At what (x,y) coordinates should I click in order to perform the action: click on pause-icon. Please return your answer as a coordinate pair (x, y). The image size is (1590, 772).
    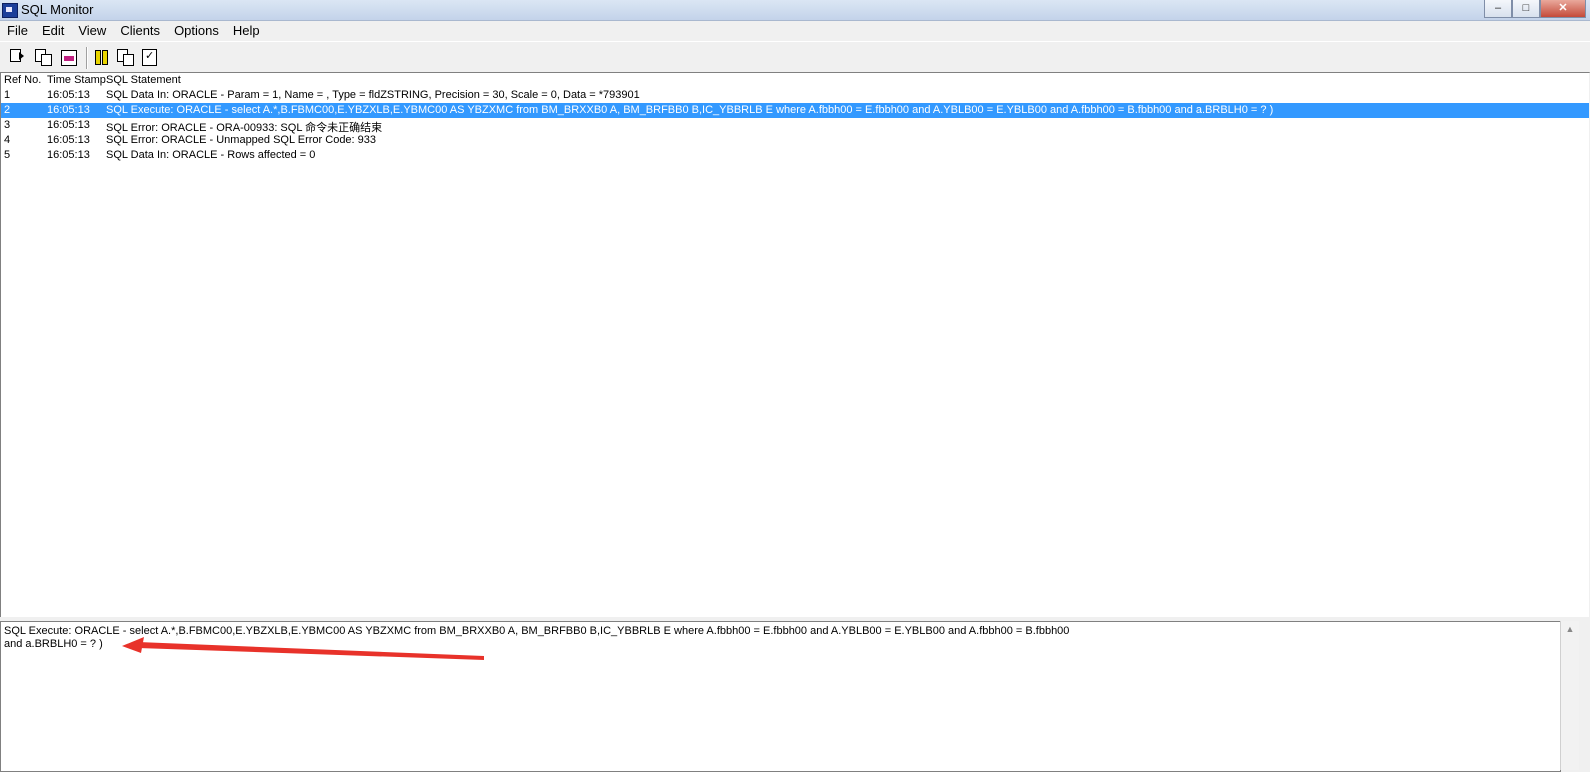
    Looking at the image, I should click on (101, 57).